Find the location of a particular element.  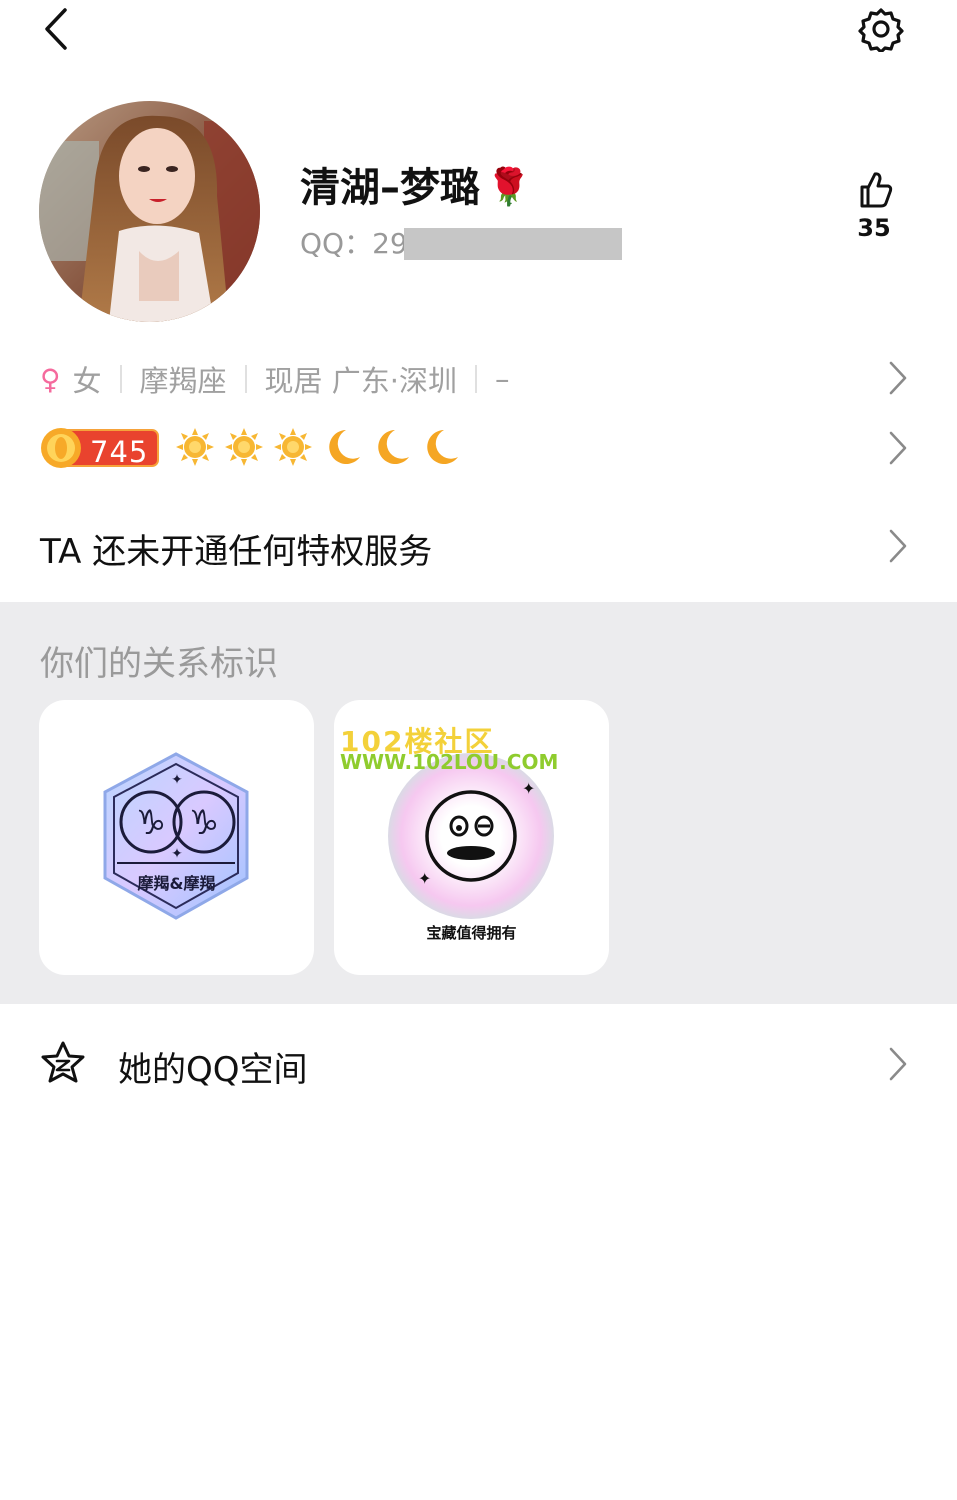

level-icons is located at coordinates (317, 447).